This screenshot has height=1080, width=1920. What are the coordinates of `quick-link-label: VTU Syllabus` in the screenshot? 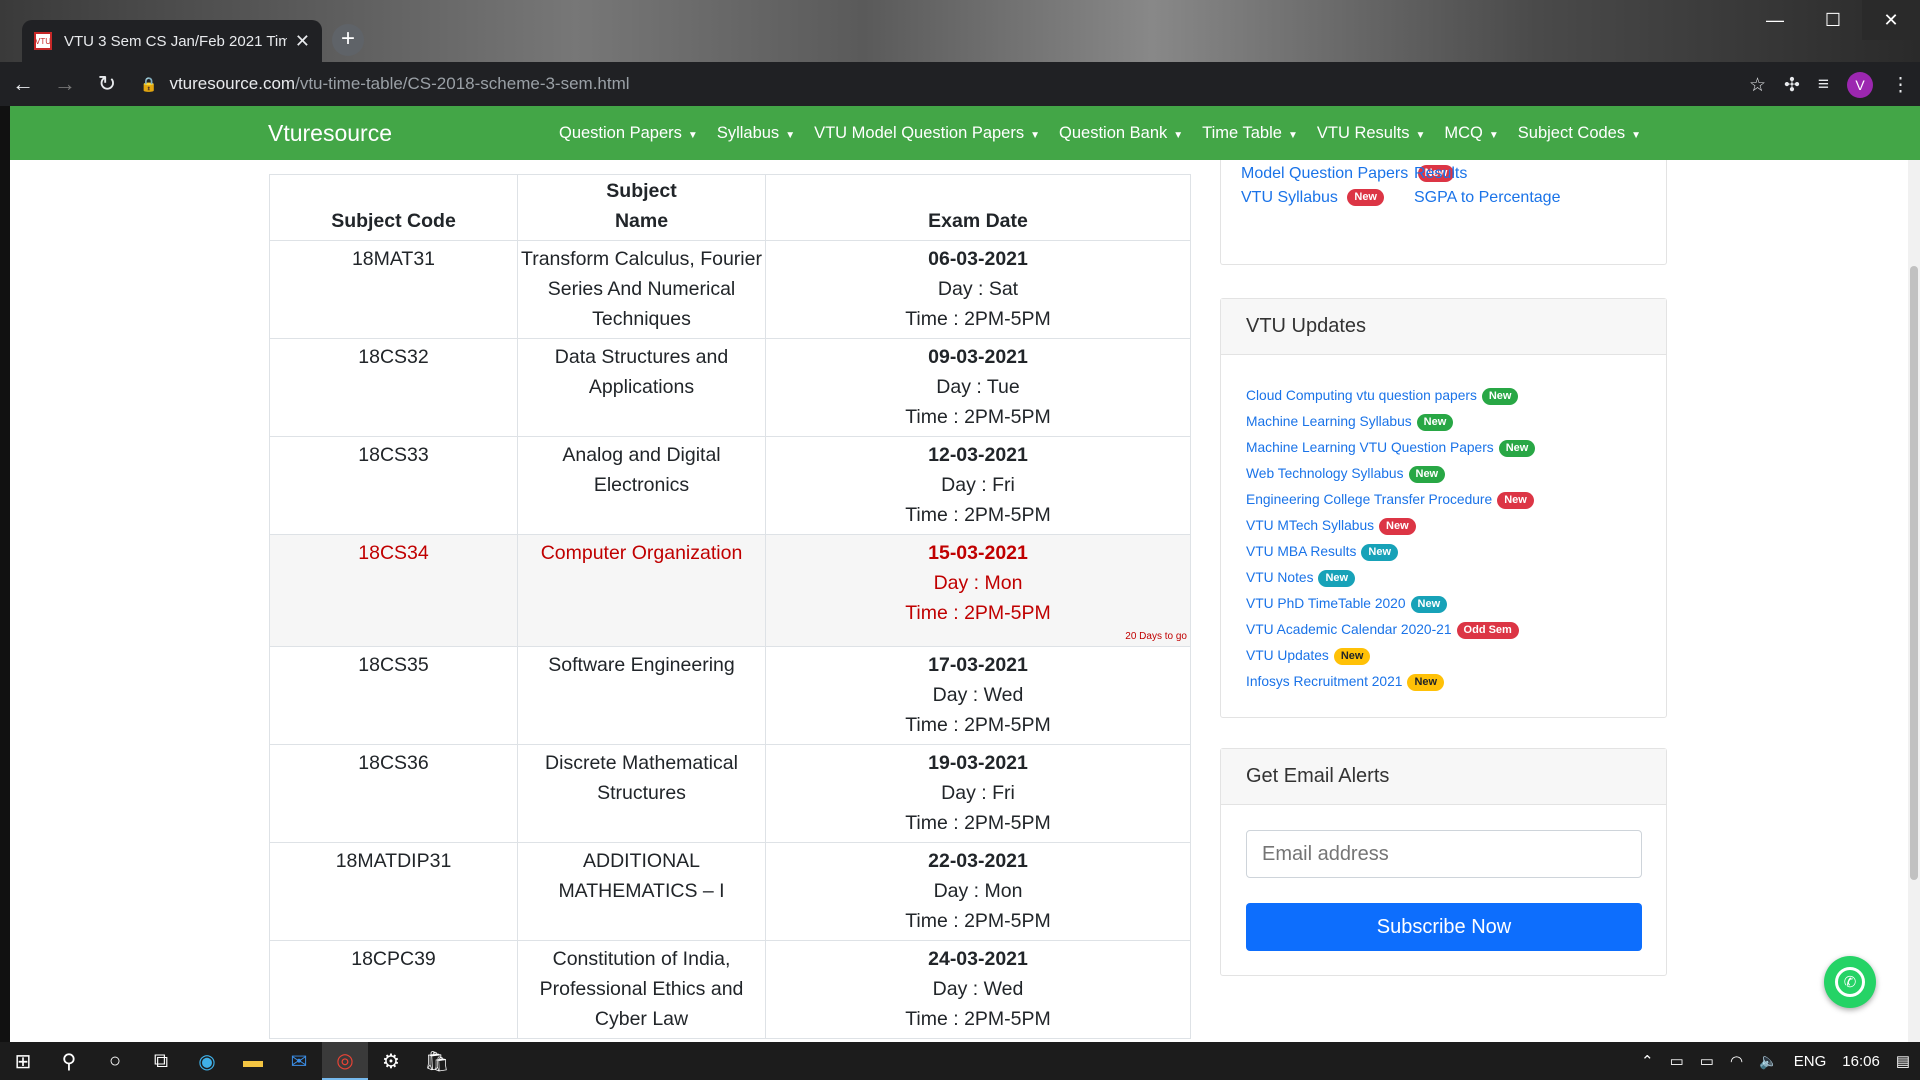 It's located at (1289, 197).